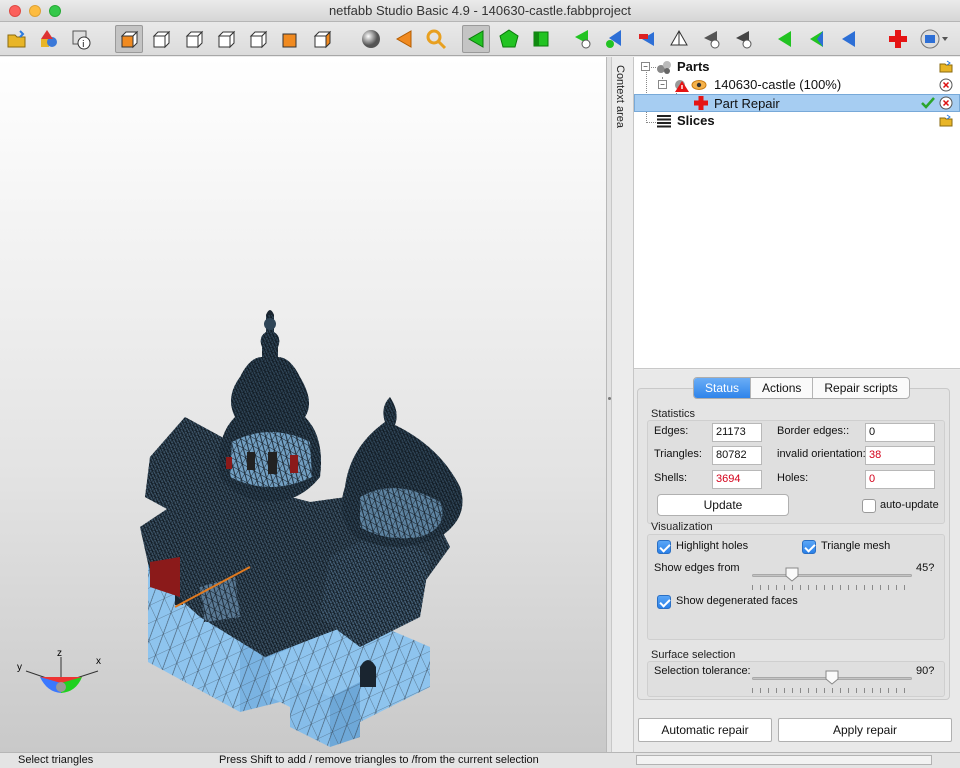  I want to click on auto-update-checkbox, so click(869, 506).